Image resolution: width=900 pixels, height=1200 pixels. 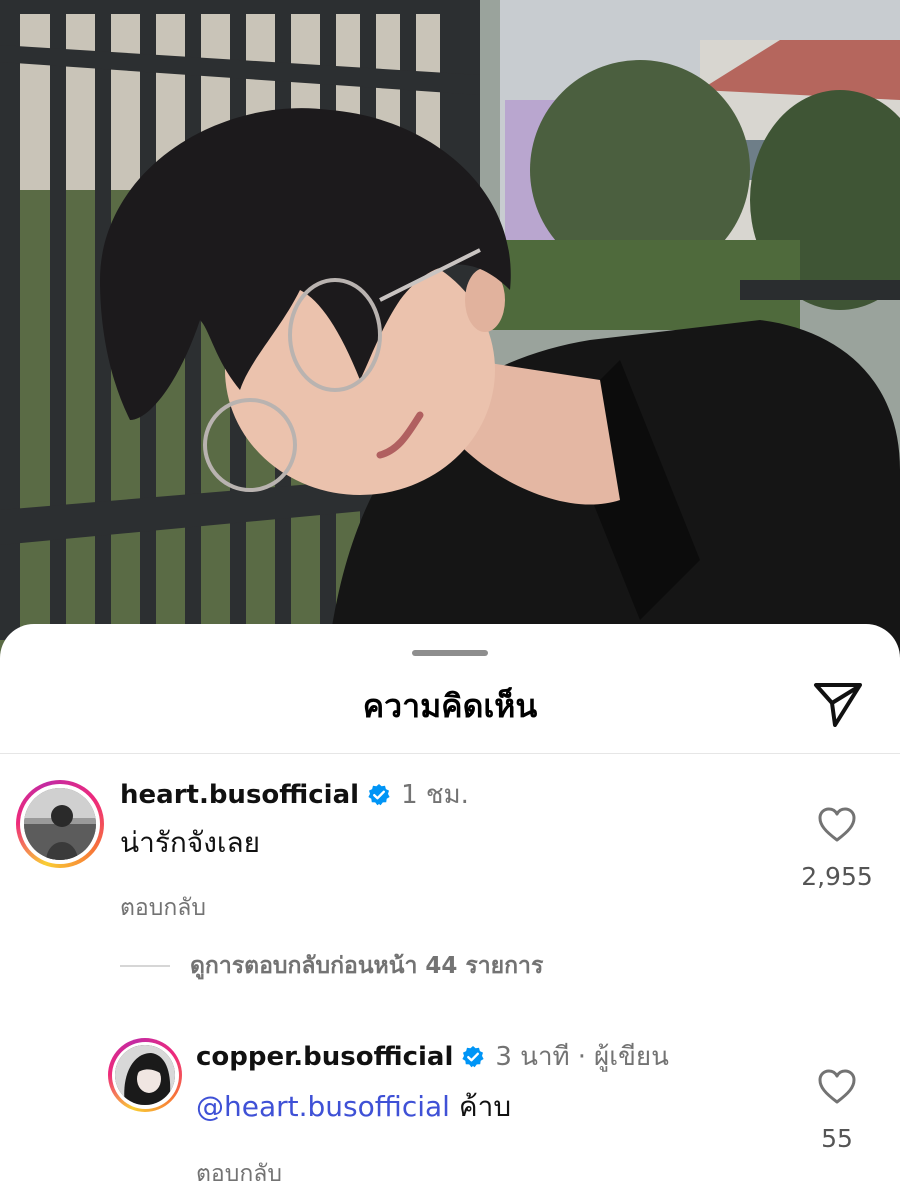 What do you see at coordinates (450, 753) in the screenshot?
I see `header-divider` at bounding box center [450, 753].